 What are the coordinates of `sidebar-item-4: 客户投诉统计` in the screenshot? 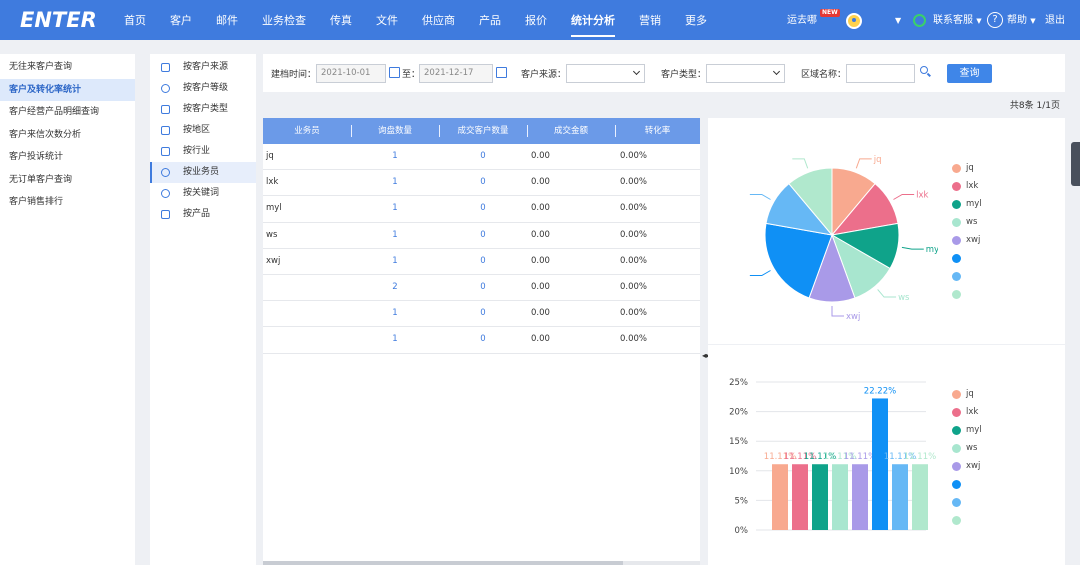 It's located at (67, 157).